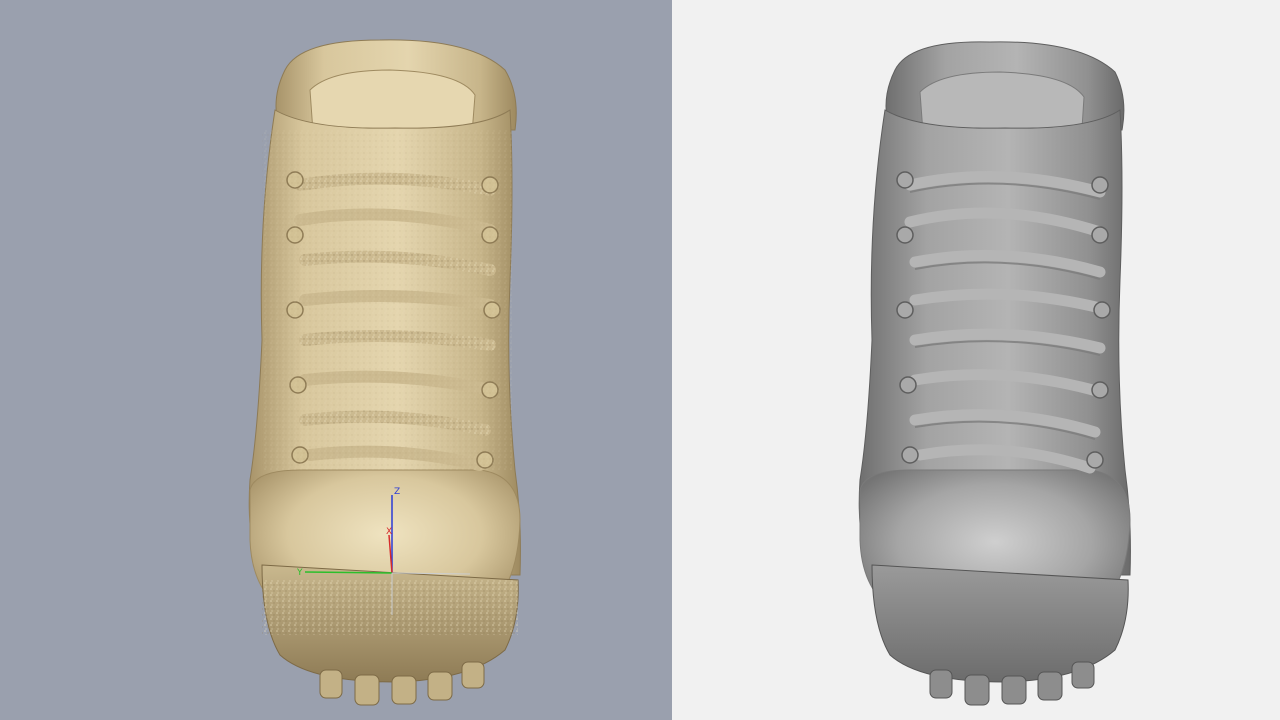  Describe the element at coordinates (390, 607) in the screenshot. I see `sole-texture` at that location.